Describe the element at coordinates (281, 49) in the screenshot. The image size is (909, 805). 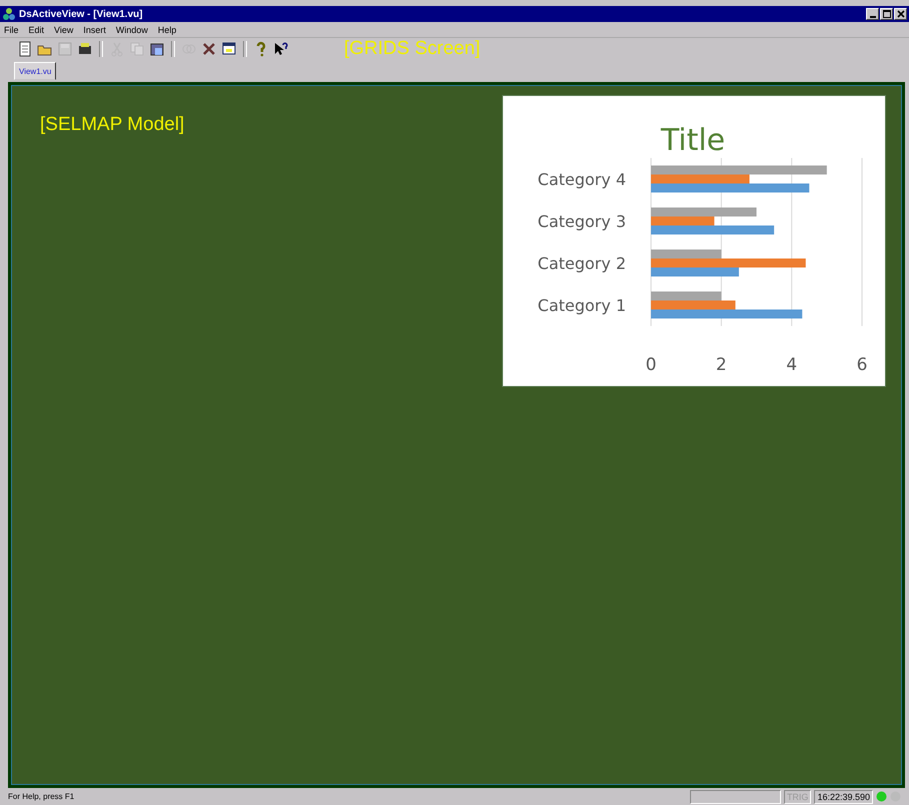
I see `pointer-help-icon` at that location.